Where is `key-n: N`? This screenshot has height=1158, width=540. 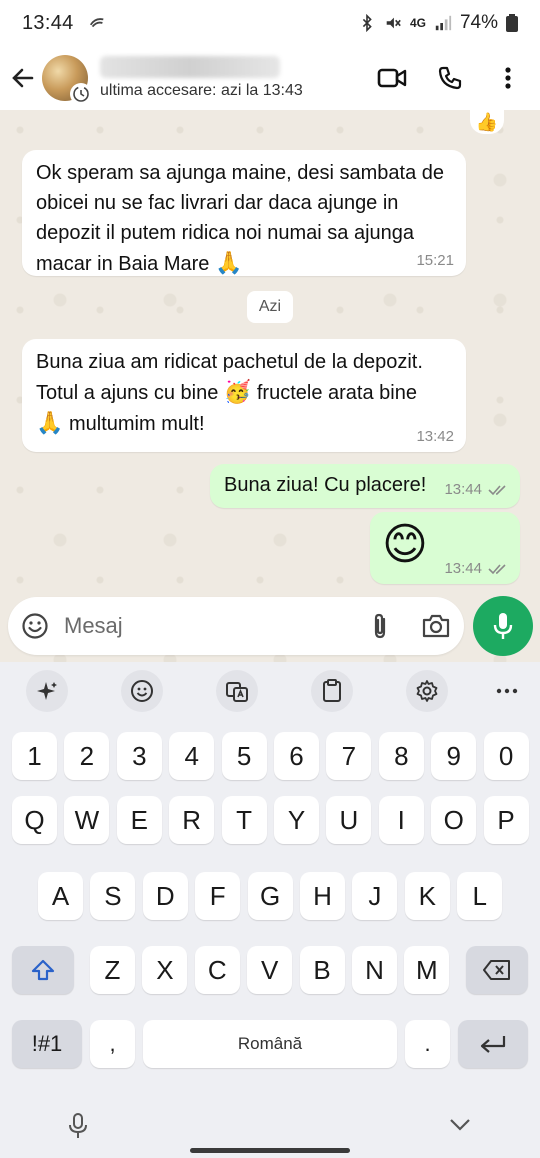 key-n: N is located at coordinates (374, 970).